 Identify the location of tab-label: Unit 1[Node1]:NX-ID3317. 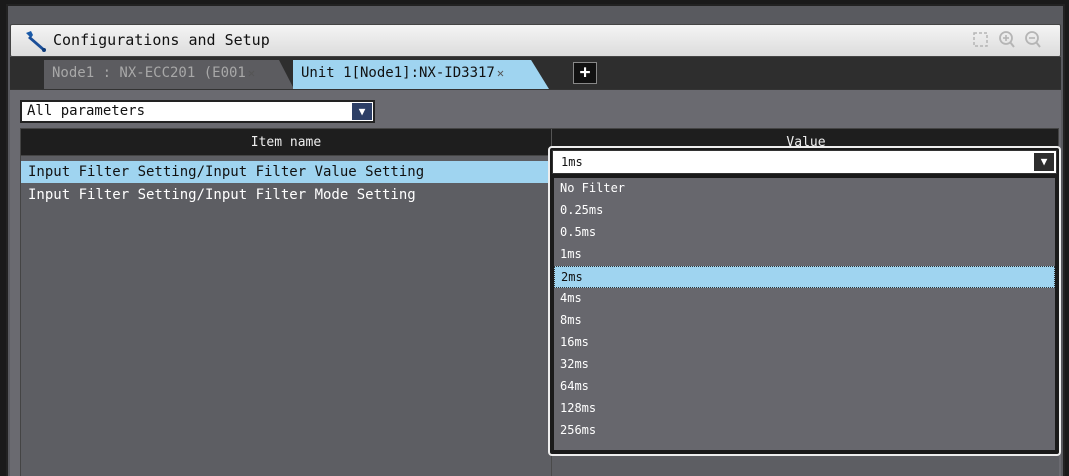
(398, 73).